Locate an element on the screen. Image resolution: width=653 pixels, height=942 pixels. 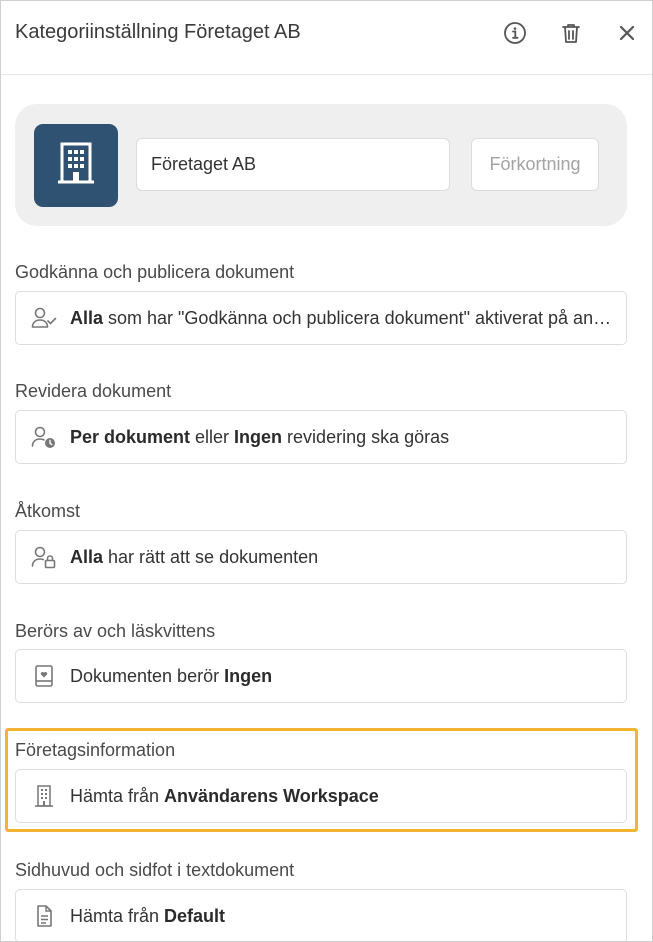
company-info-row: Hämta från Användarens Workspace is located at coordinates (321, 796).